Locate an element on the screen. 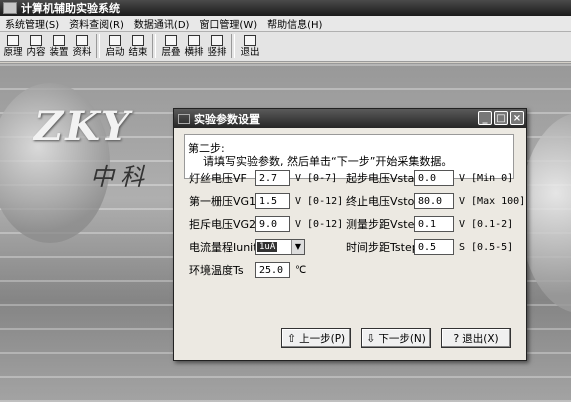  toolbar-label: 内容 is located at coordinates (36, 52).